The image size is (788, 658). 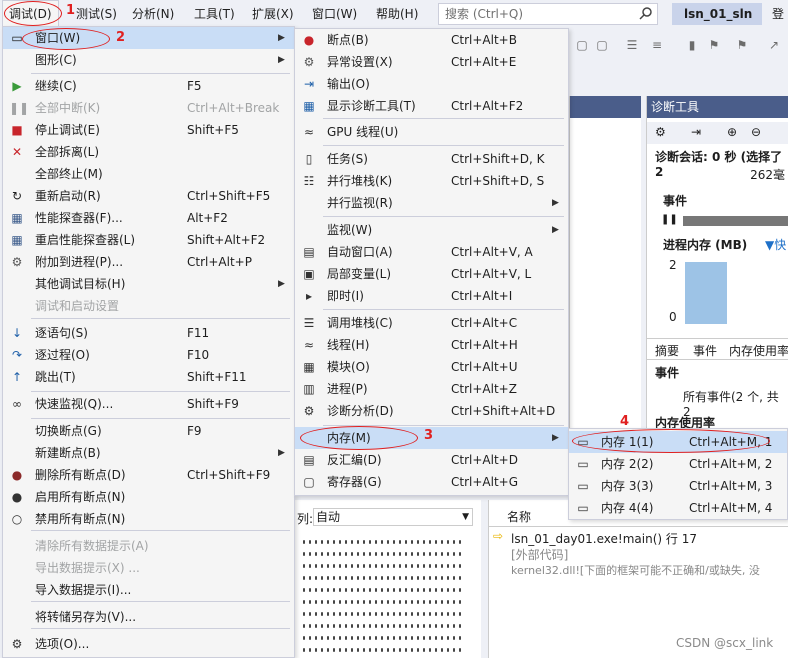 I want to click on menu-item: ☰ 调用堆栈(C) Ctrl+Alt+C, so click(x=431, y=323).